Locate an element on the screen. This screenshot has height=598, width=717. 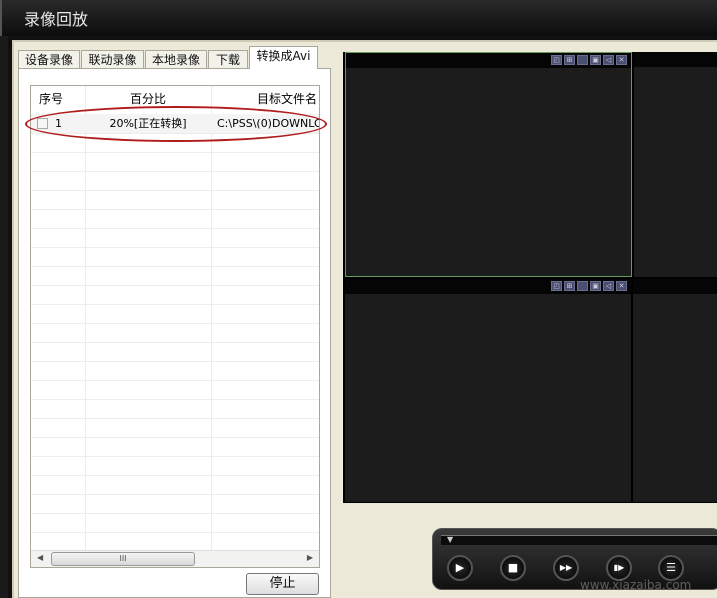
tab-linked-record: 联动录像 is located at coordinates (112, 59).